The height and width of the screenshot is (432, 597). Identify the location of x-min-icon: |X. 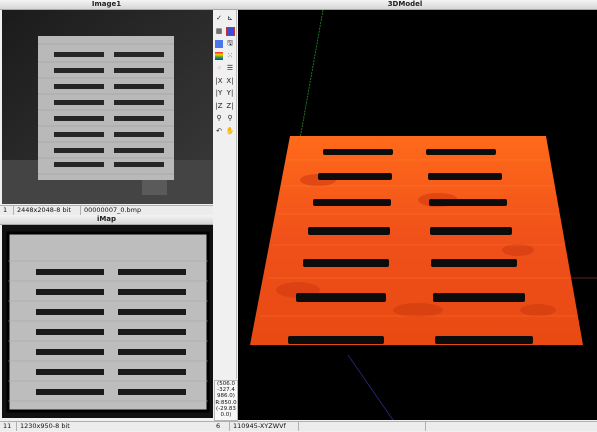
(219, 81).